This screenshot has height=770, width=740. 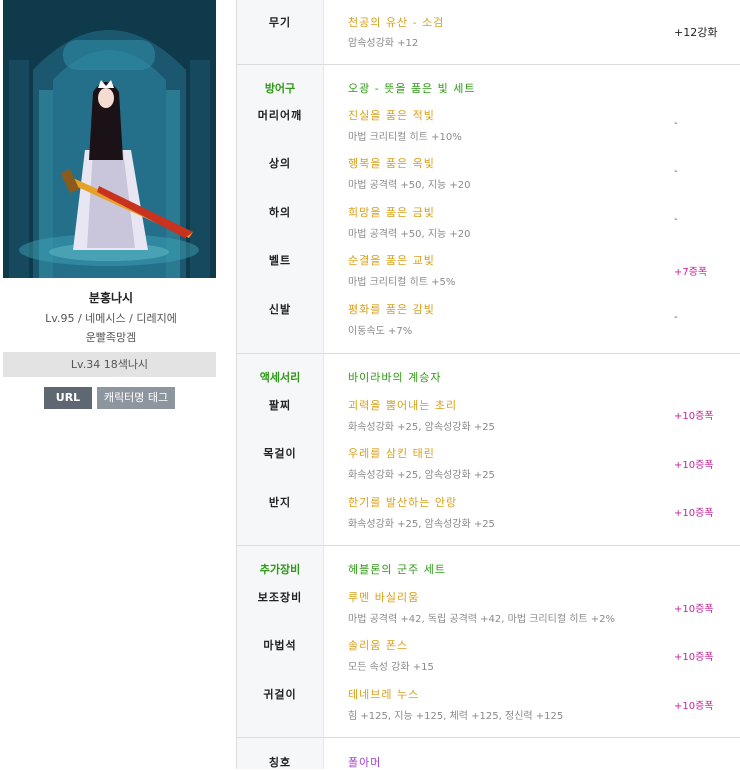 I want to click on guild-name: 운빨족망겜, so click(x=111, y=337).